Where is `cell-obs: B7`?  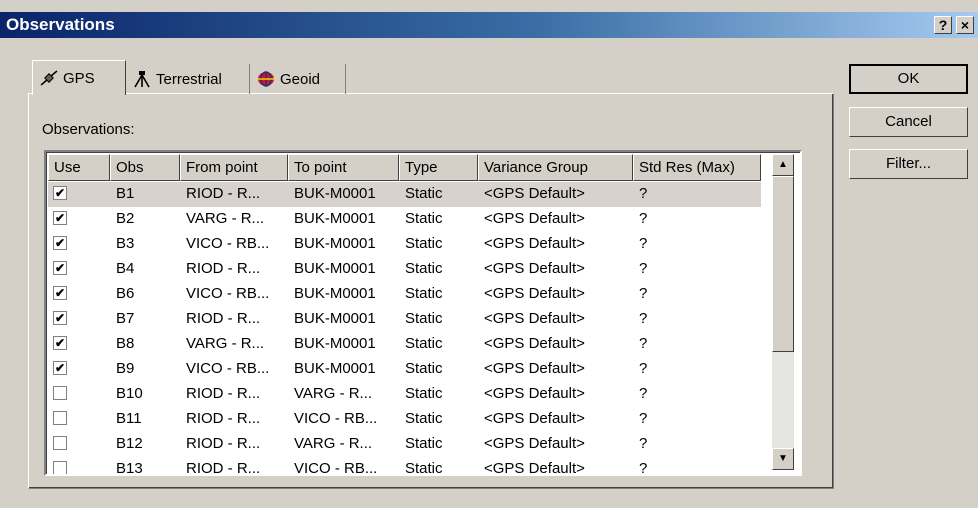 cell-obs: B7 is located at coordinates (125, 318).